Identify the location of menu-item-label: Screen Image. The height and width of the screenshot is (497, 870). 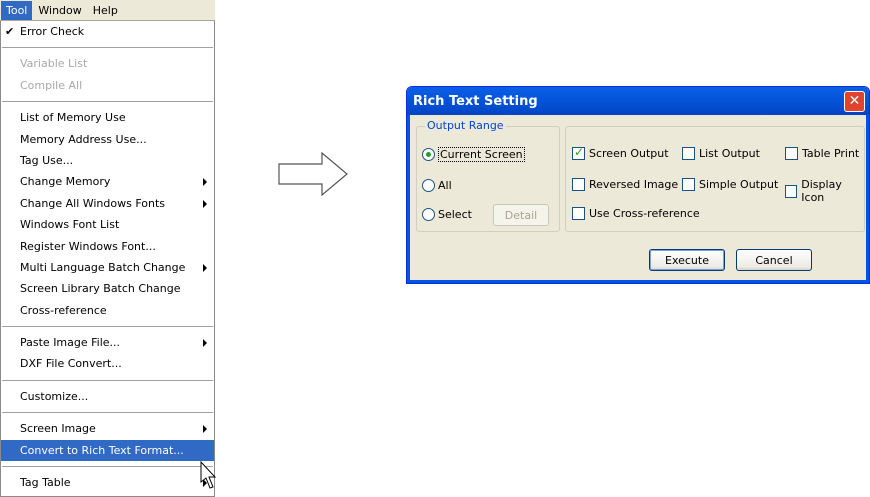
(58, 429).